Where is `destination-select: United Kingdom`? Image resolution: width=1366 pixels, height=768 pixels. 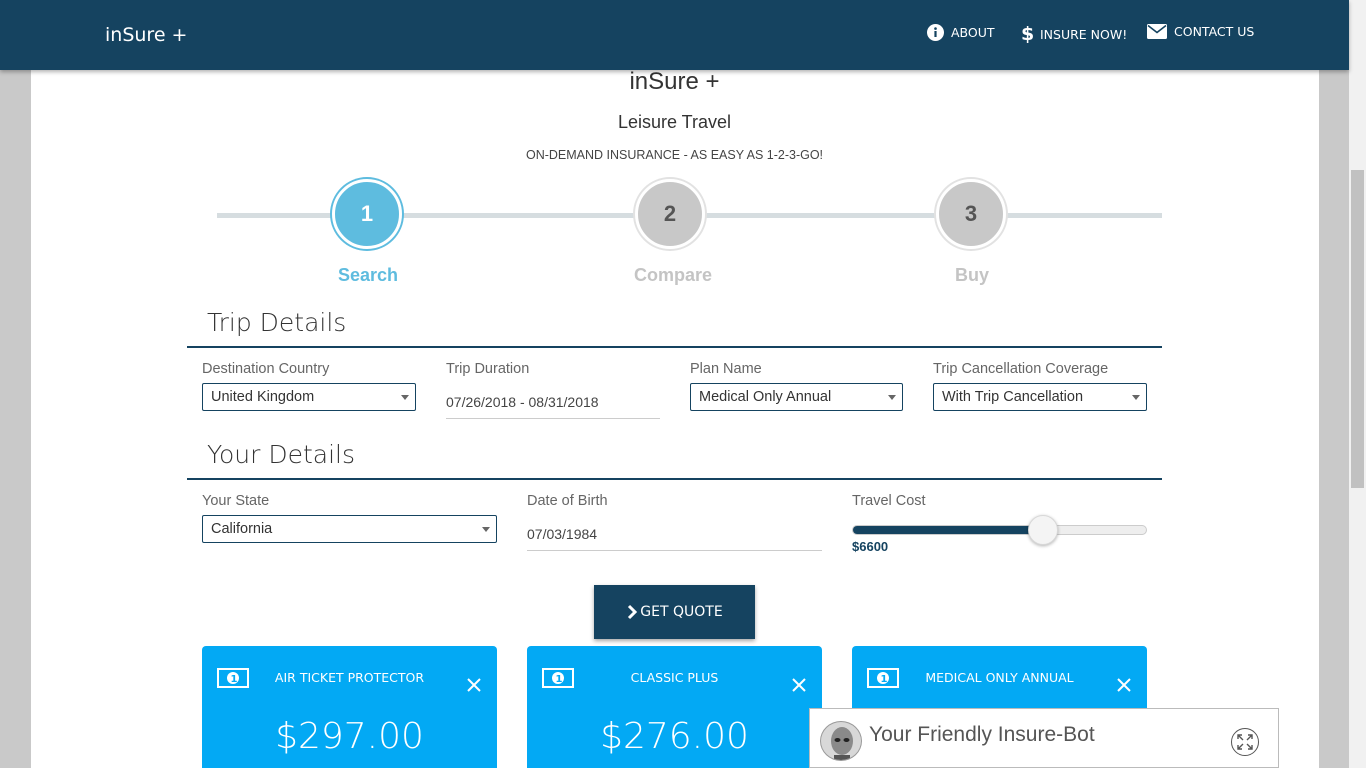 destination-select: United Kingdom is located at coordinates (309, 397).